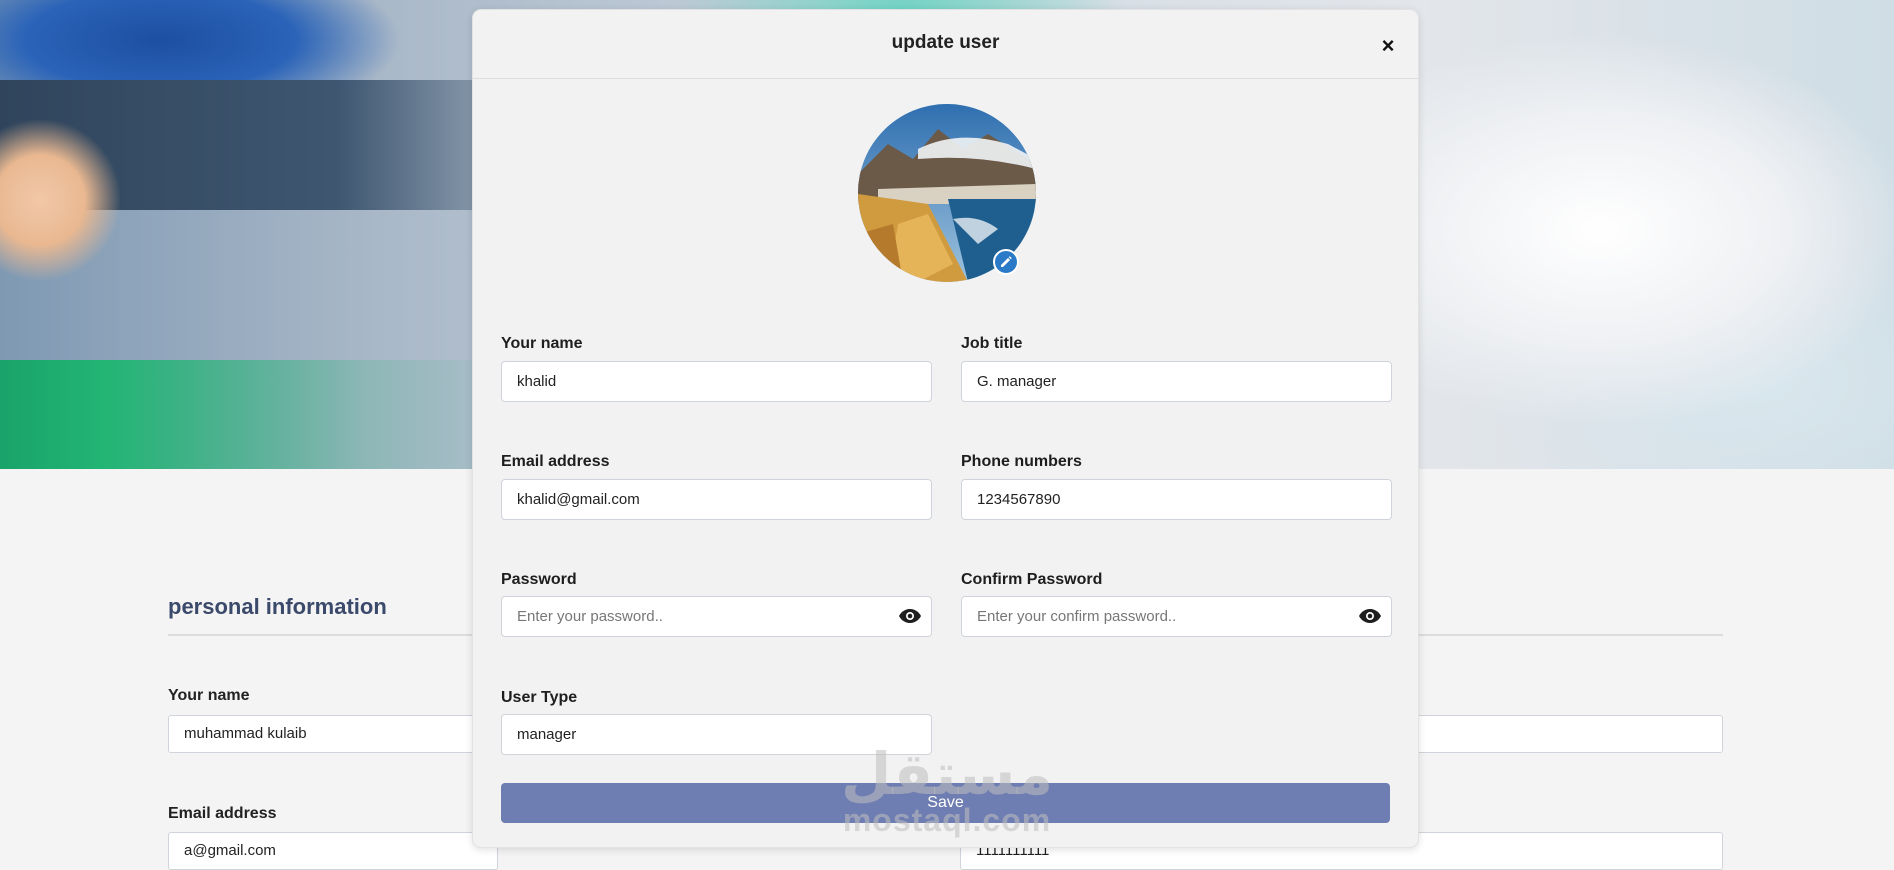  Describe the element at coordinates (716, 499) in the screenshot. I see `email-input` at that location.